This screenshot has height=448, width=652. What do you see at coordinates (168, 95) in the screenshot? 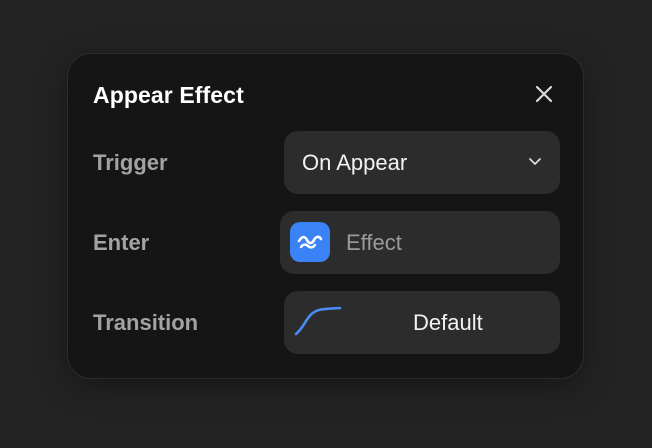
I see `panel-title: Appear Effect` at bounding box center [168, 95].